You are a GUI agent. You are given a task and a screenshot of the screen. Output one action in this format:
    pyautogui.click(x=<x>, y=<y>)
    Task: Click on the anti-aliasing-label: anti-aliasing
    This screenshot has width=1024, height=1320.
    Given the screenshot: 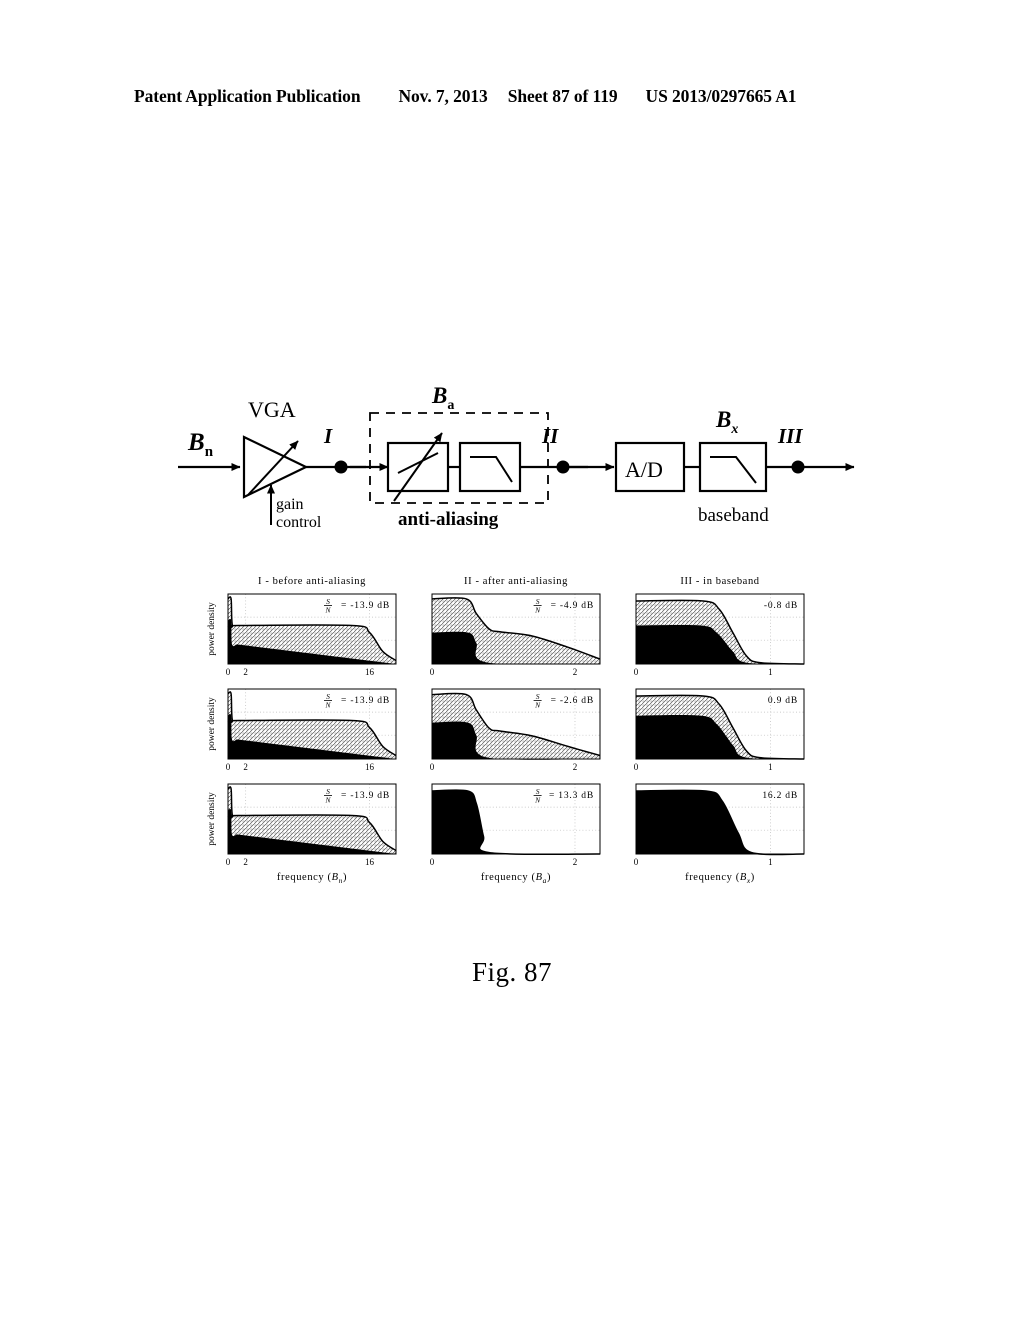 What is the action you would take?
    pyautogui.click(x=448, y=519)
    